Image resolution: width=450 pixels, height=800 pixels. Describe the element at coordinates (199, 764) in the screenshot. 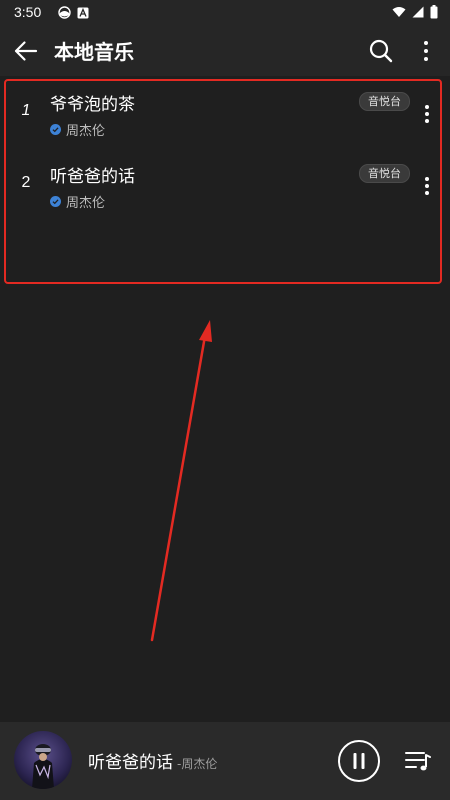

I see `now-playing-artist: 周杰伦` at that location.